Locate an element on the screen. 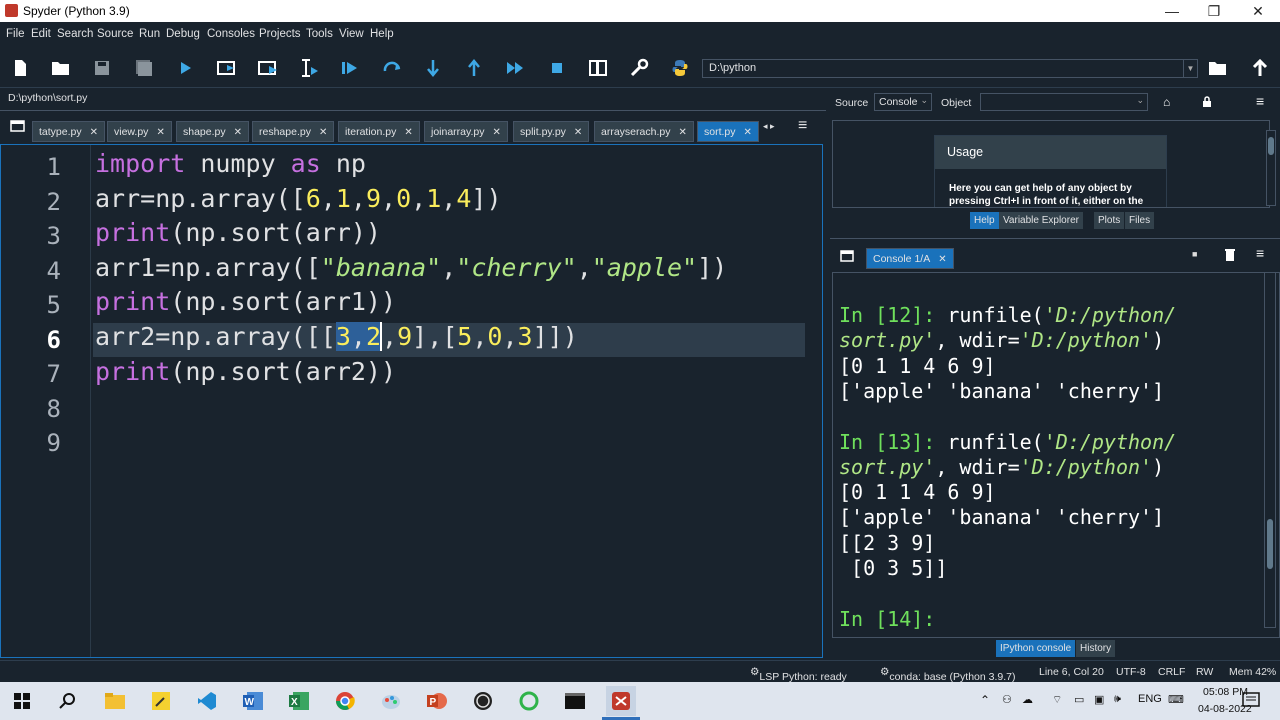 This screenshot has height=720, width=1280. vscode-icon is located at coordinates (207, 701).